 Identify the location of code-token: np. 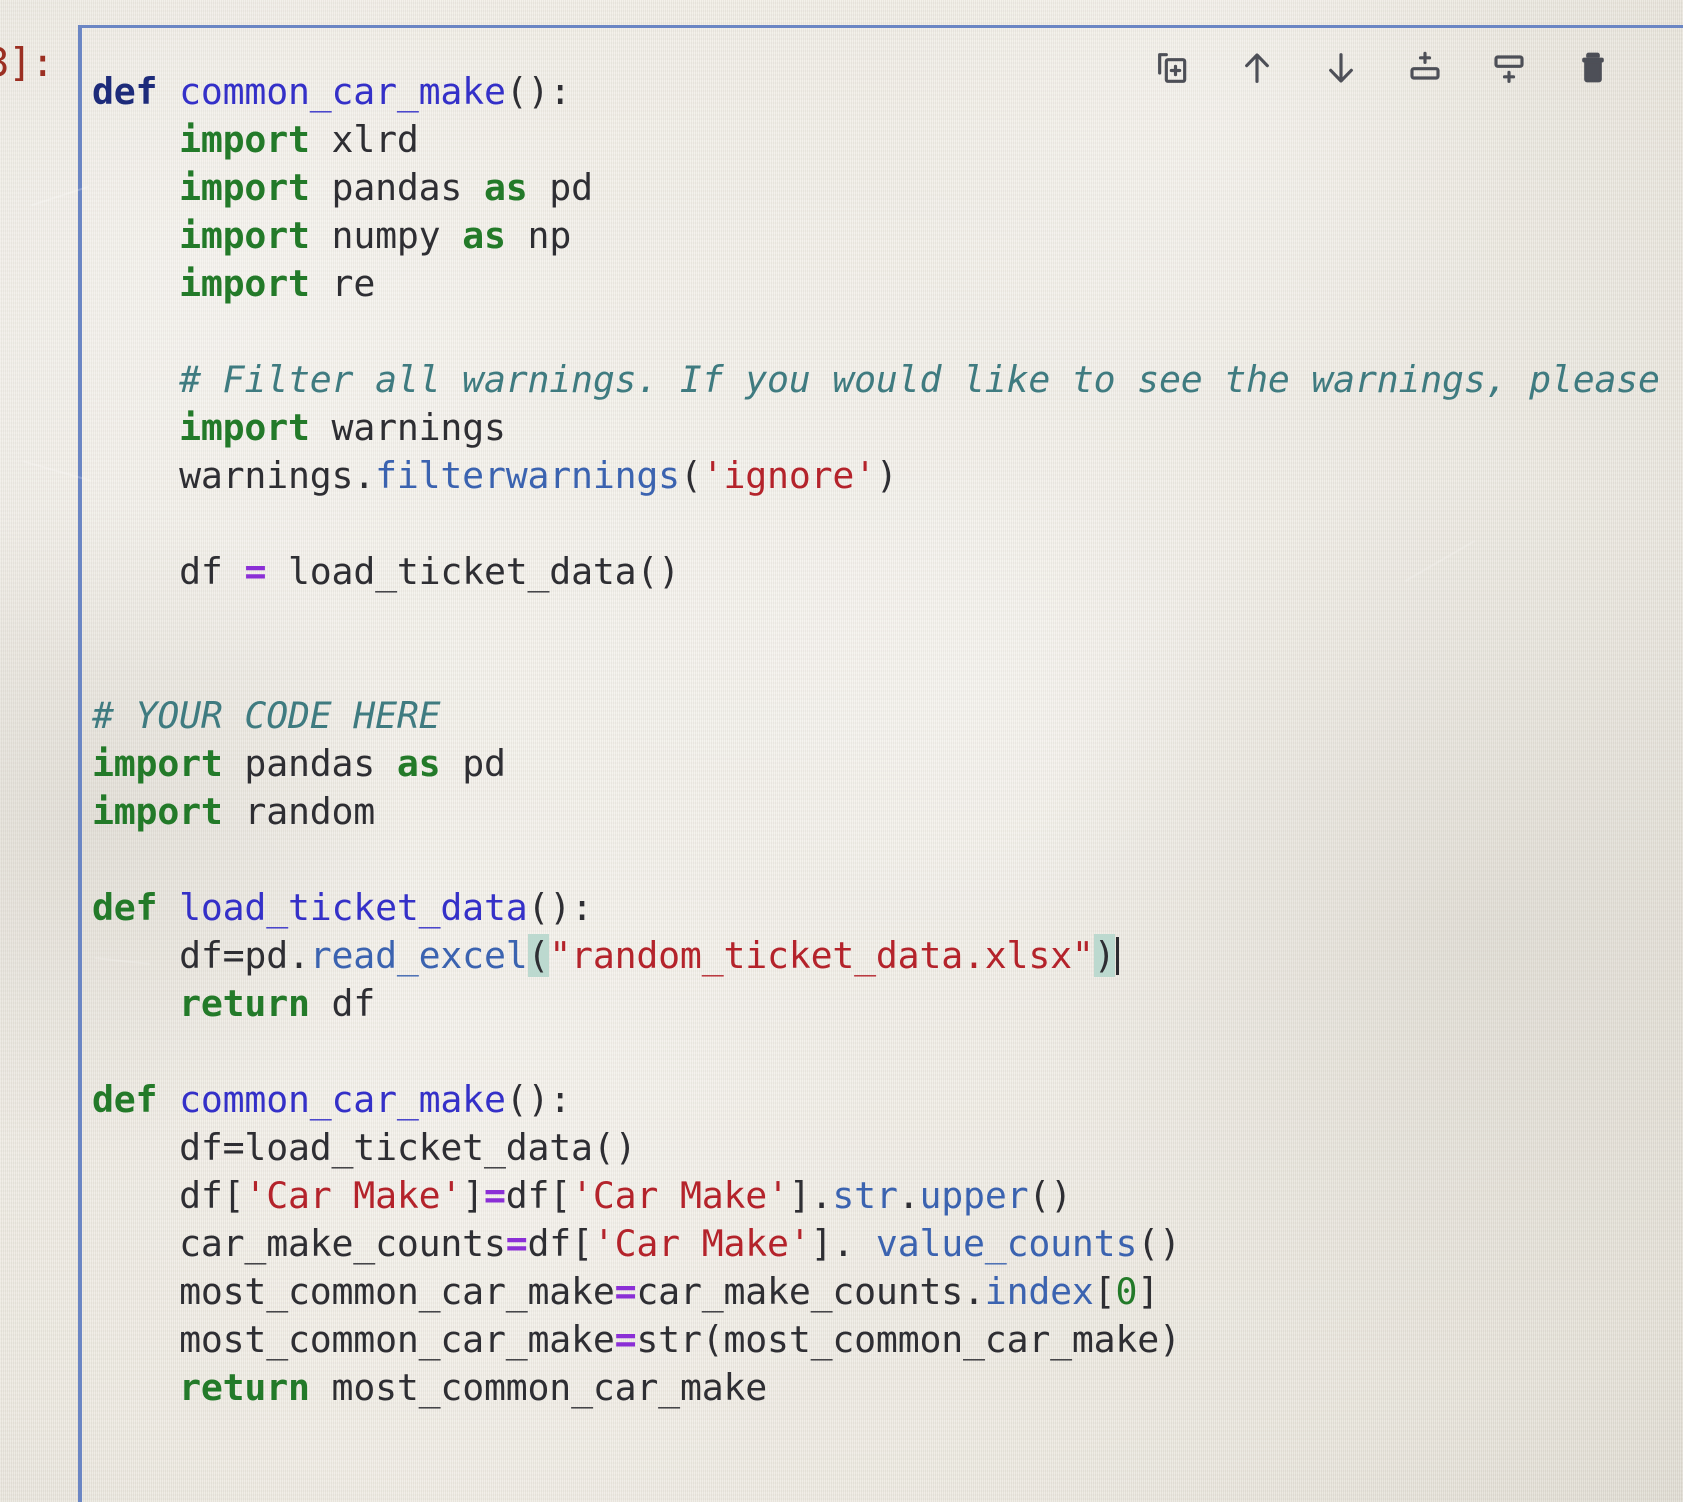
(538, 235).